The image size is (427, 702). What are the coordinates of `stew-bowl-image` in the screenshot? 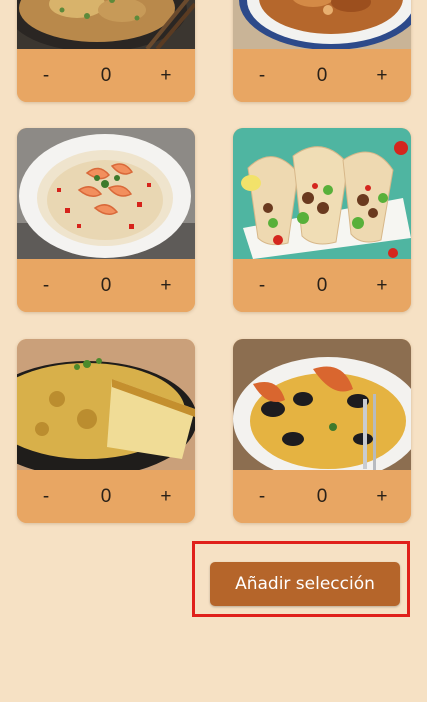 It's located at (322, 24).